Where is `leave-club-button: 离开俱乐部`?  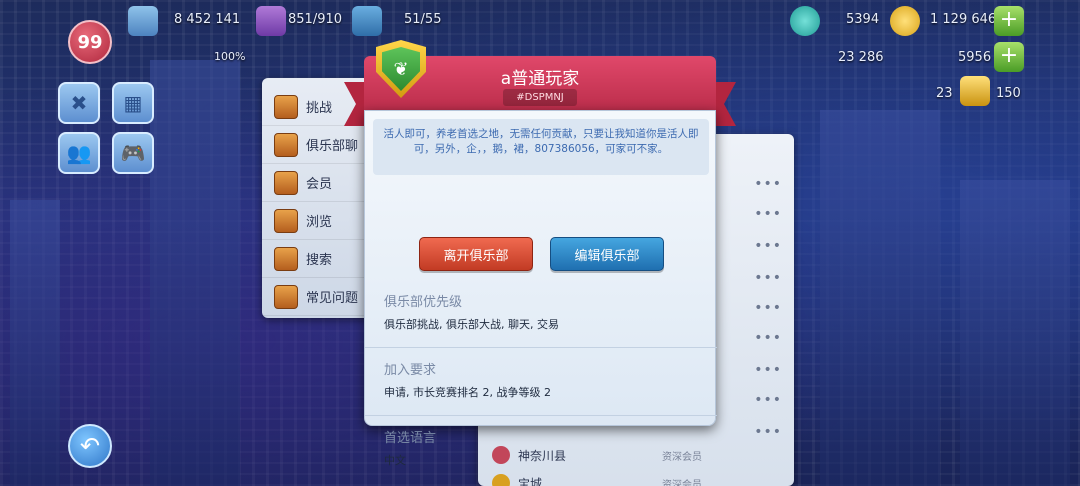 leave-club-button: 离开俱乐部 is located at coordinates (476, 254).